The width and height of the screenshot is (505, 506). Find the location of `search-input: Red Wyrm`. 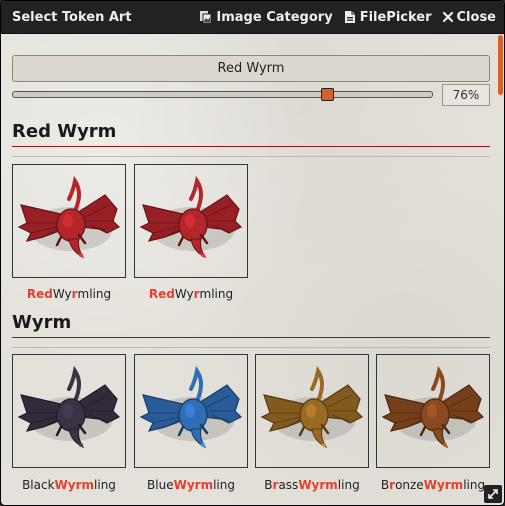

search-input: Red Wyrm is located at coordinates (251, 68).